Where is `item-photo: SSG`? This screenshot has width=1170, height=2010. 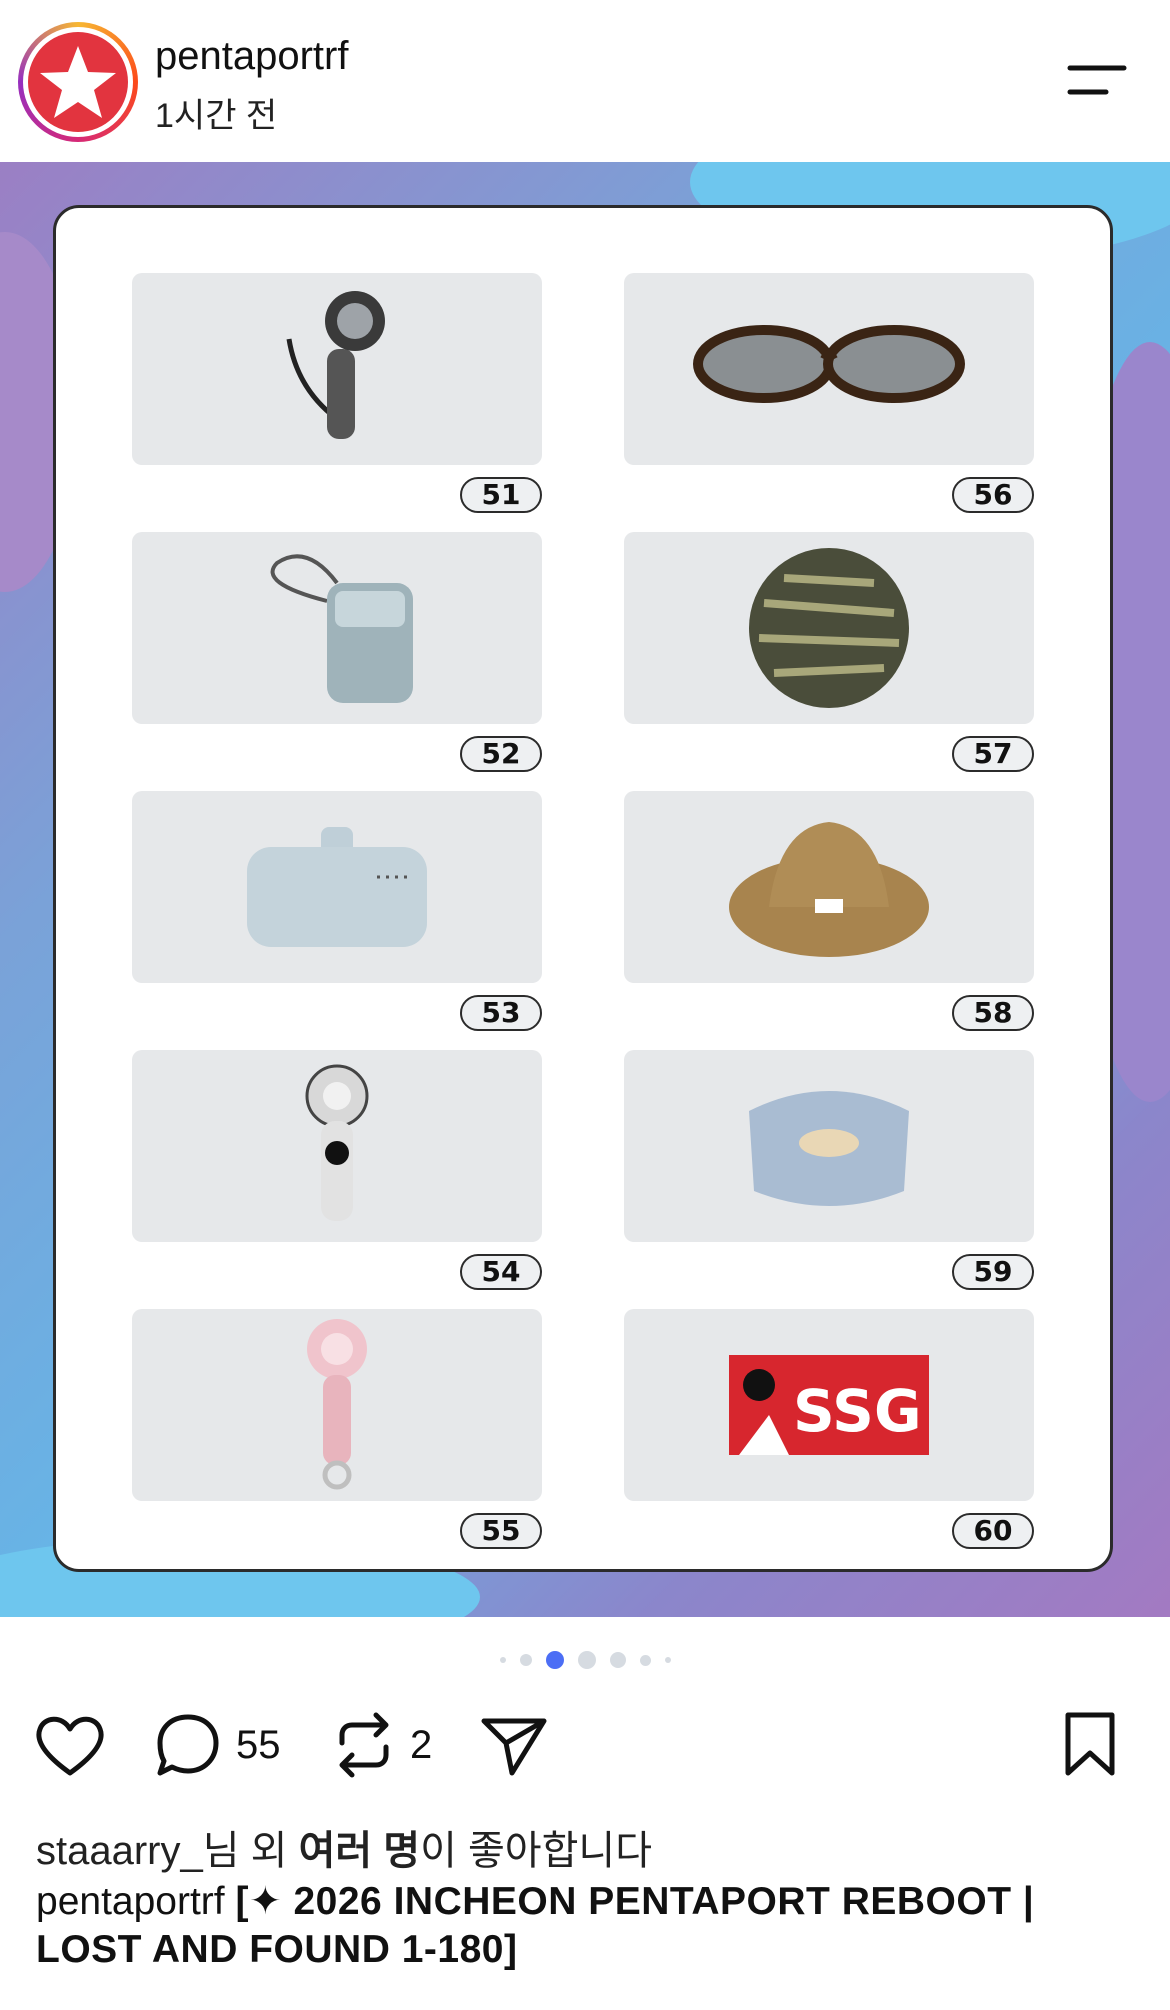
item-photo: SSG is located at coordinates (829, 1405).